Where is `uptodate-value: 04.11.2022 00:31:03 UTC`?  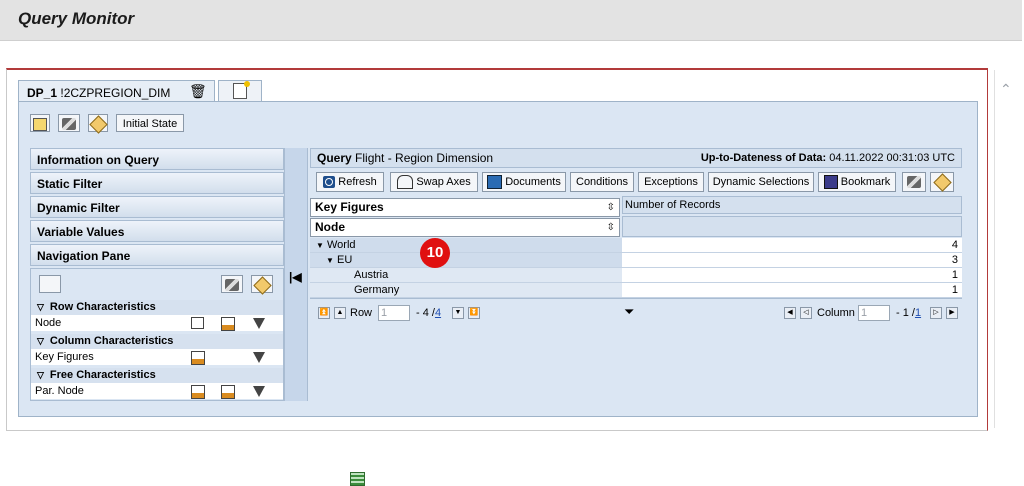
uptodate-value: 04.11.2022 00:31:03 UTC is located at coordinates (892, 158).